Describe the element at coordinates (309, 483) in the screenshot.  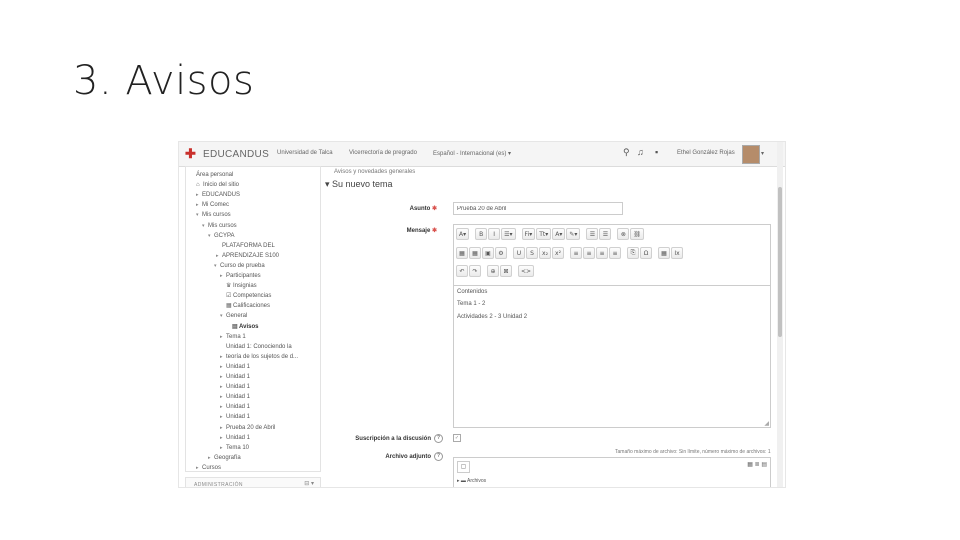
I see `block-controls-icon: ⊟ ▾` at that location.